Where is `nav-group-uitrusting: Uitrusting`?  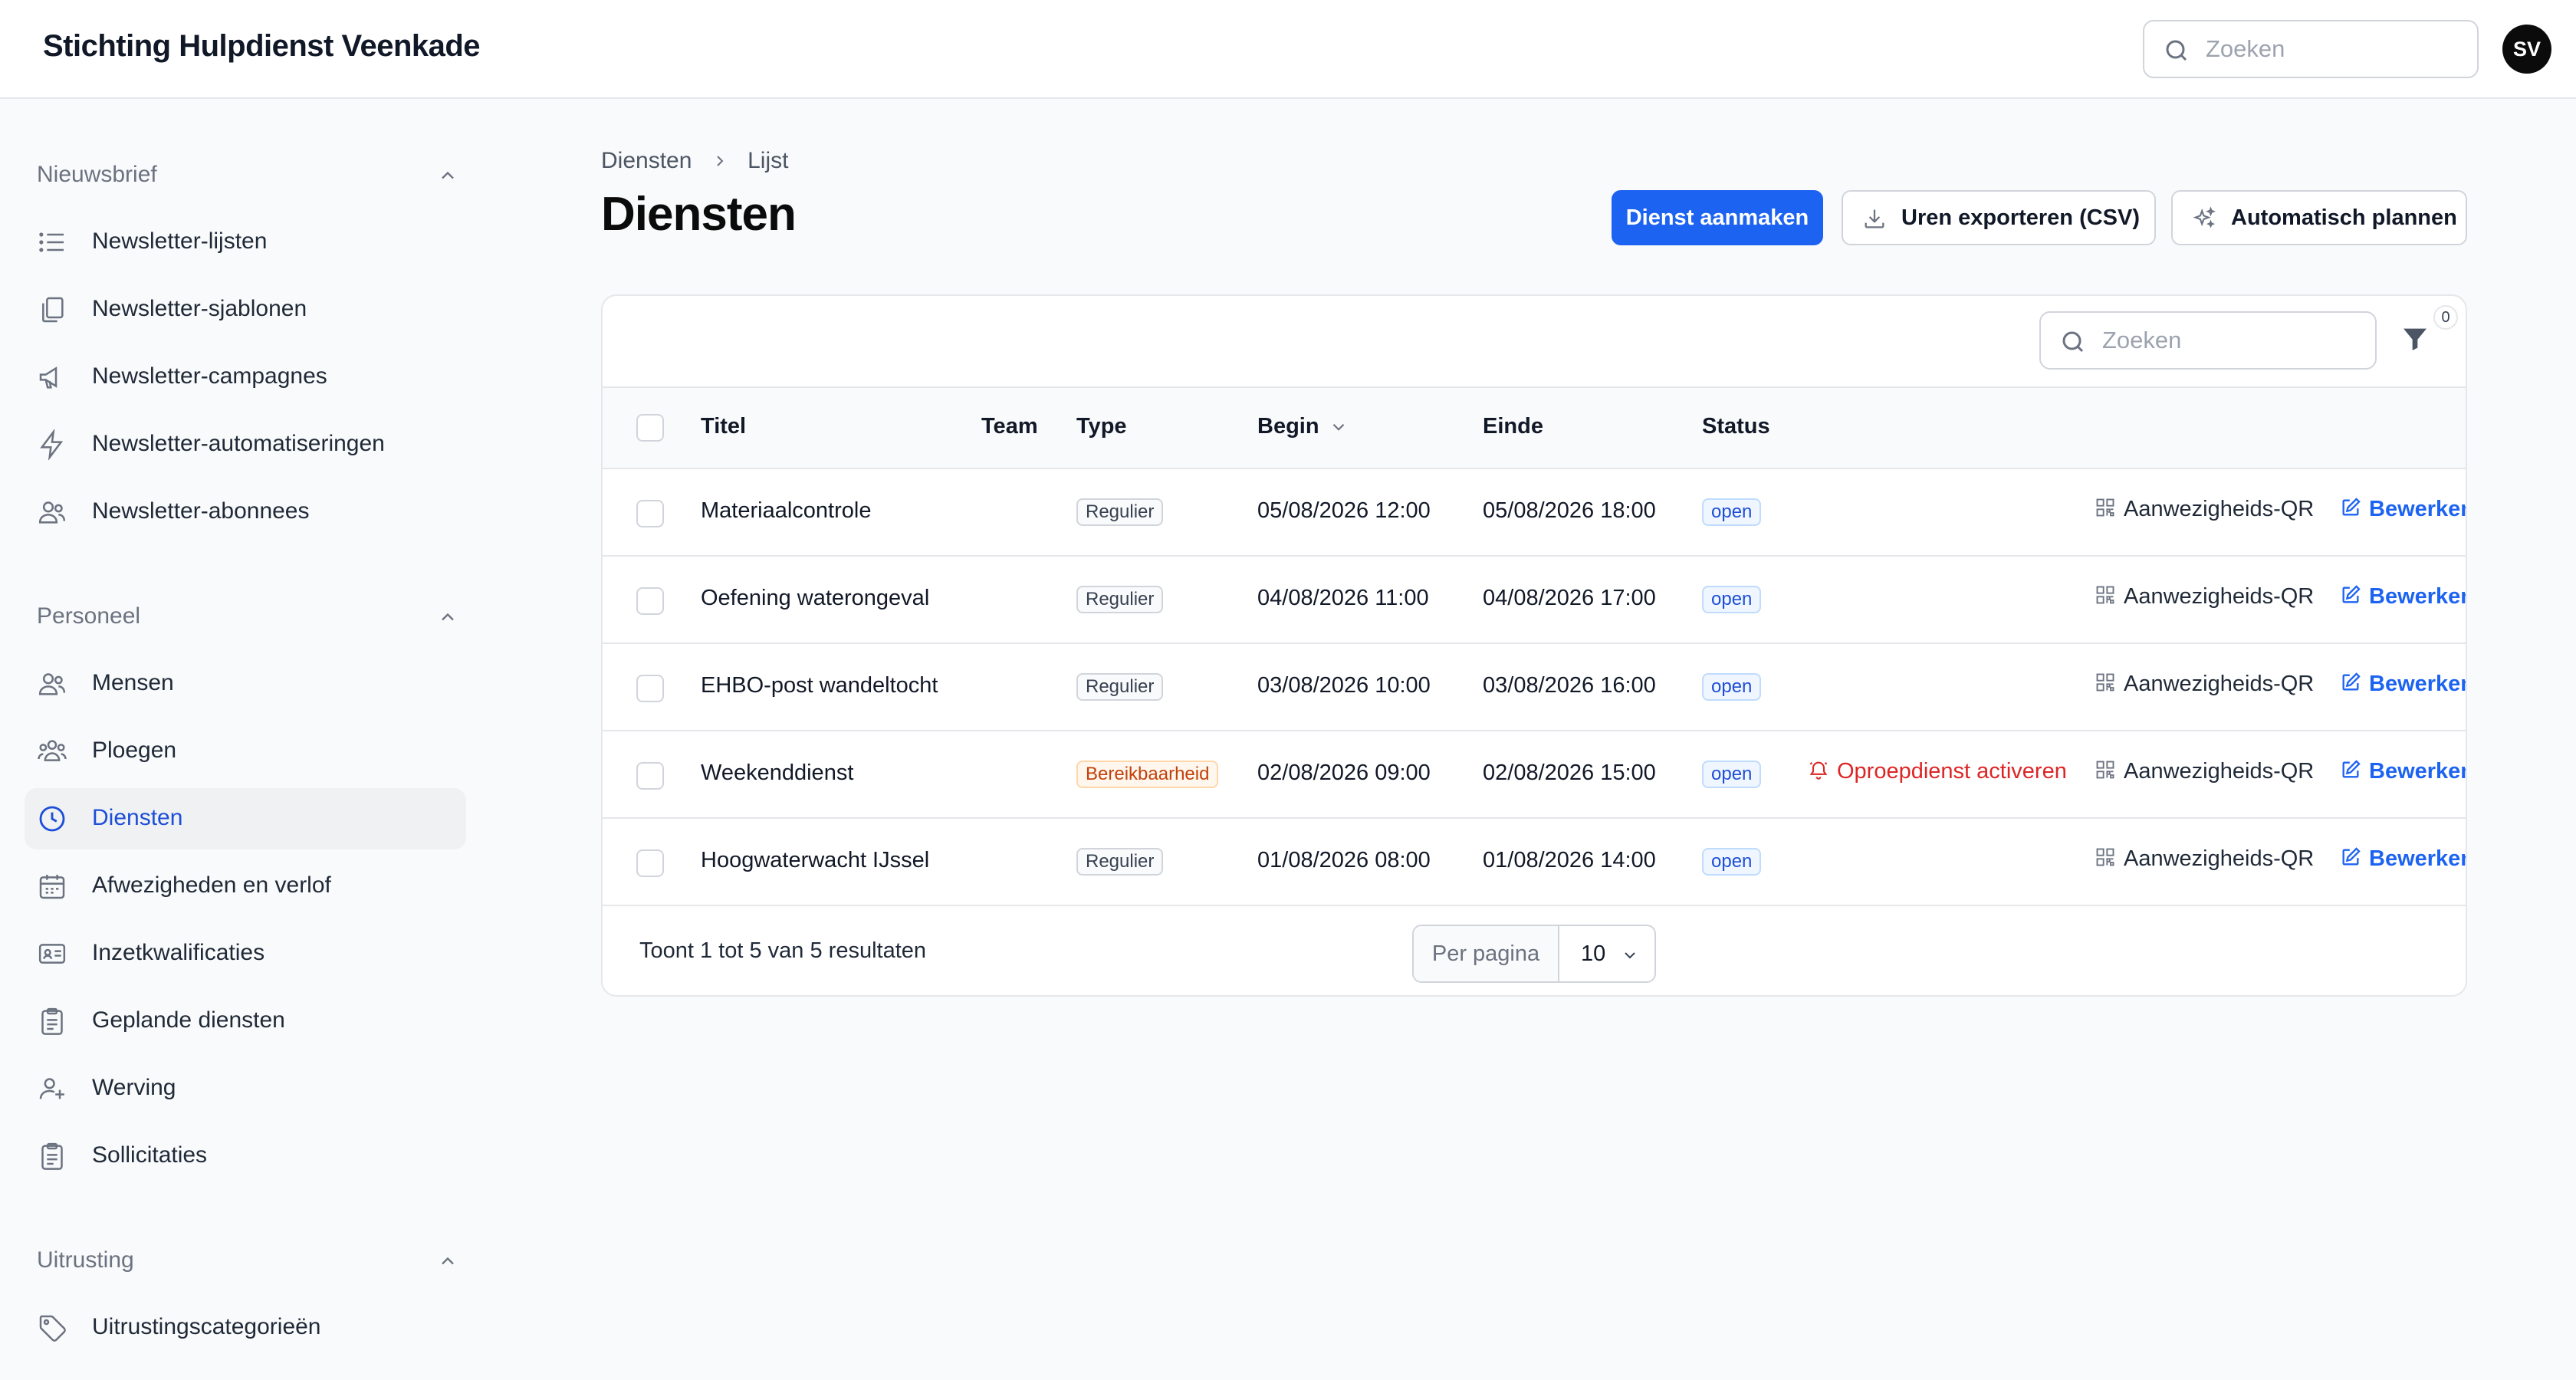 nav-group-uitrusting: Uitrusting is located at coordinates (248, 1261).